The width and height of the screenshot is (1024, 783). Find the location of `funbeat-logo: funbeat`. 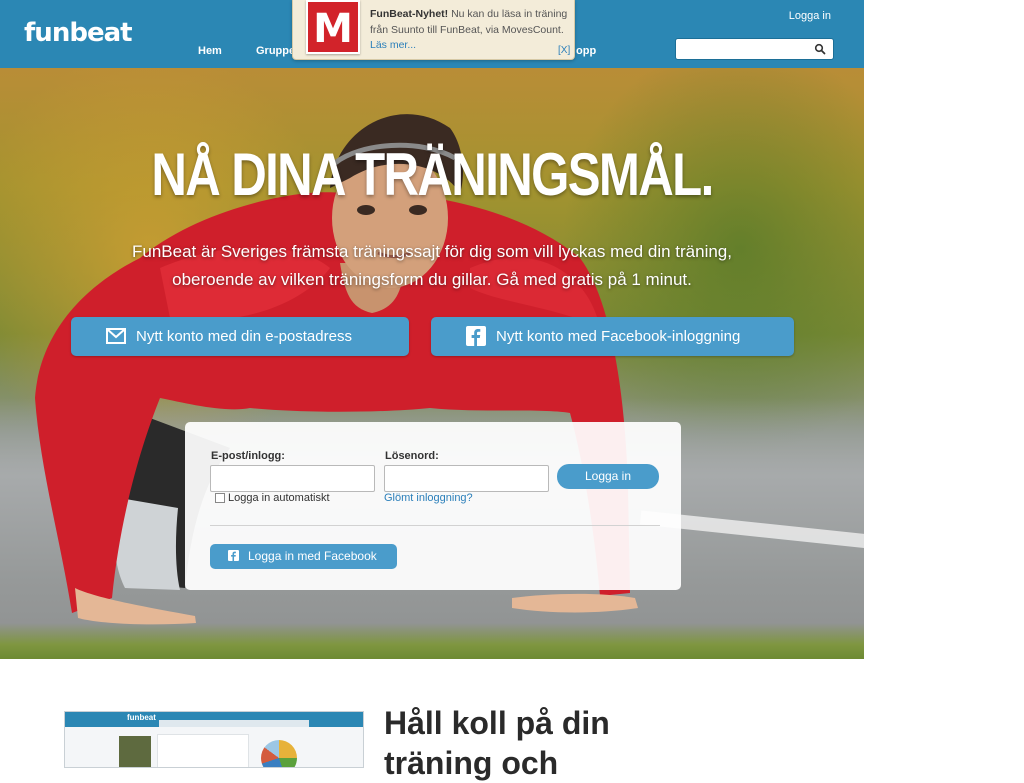

funbeat-logo: funbeat is located at coordinates (78, 33).